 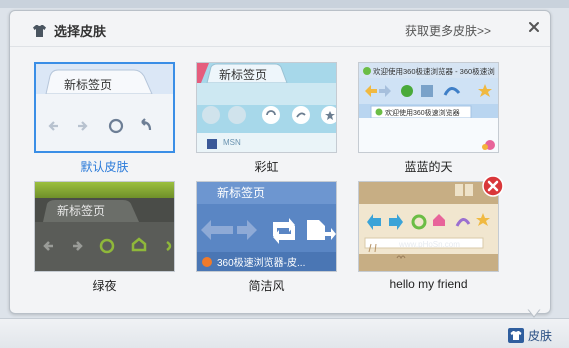 What do you see at coordinates (280, 29) in the screenshot?
I see `panel-header: 选择皮肤 获取更多皮肤>>` at bounding box center [280, 29].